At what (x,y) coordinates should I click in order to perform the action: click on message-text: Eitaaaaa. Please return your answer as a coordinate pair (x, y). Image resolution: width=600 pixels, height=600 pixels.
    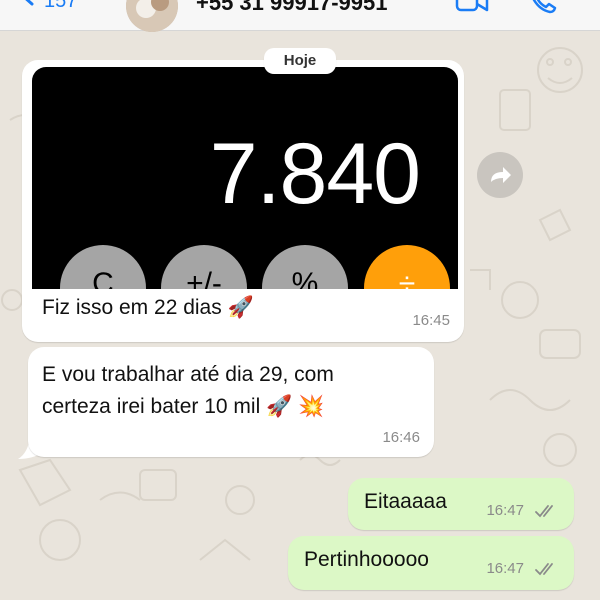
    Looking at the image, I should click on (405, 501).